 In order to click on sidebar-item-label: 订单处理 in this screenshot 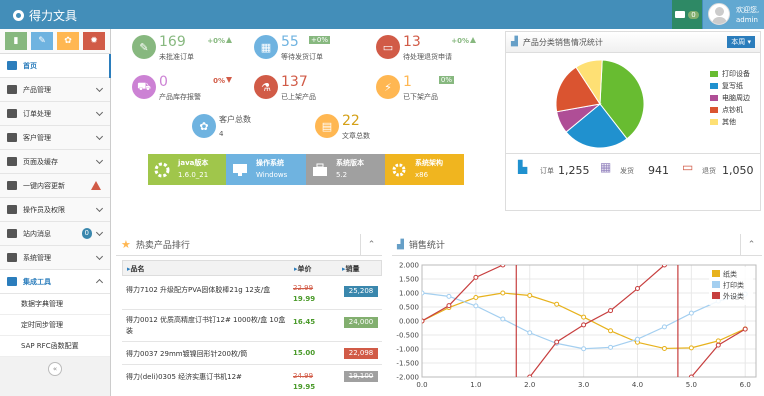, I will do `click(37, 113)`.